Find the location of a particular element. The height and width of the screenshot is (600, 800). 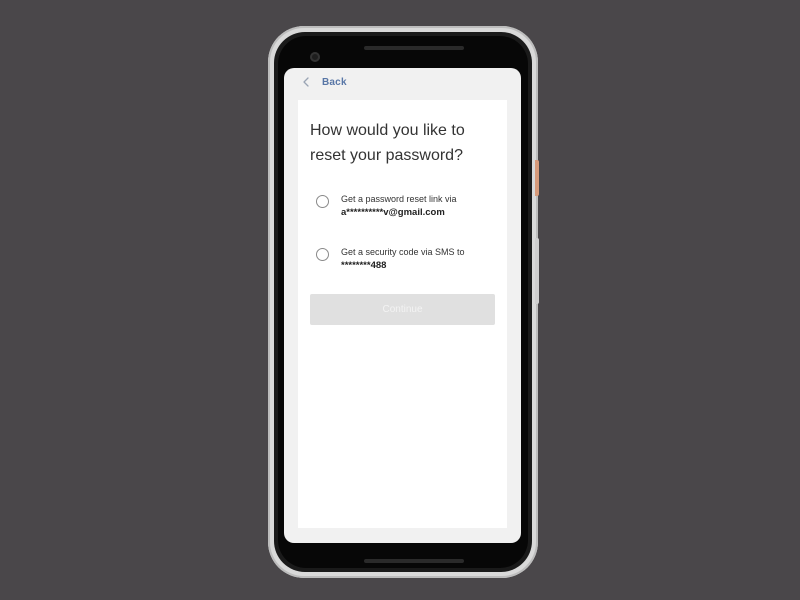

email-option-label: Get a password reset link via is located at coordinates (399, 199).